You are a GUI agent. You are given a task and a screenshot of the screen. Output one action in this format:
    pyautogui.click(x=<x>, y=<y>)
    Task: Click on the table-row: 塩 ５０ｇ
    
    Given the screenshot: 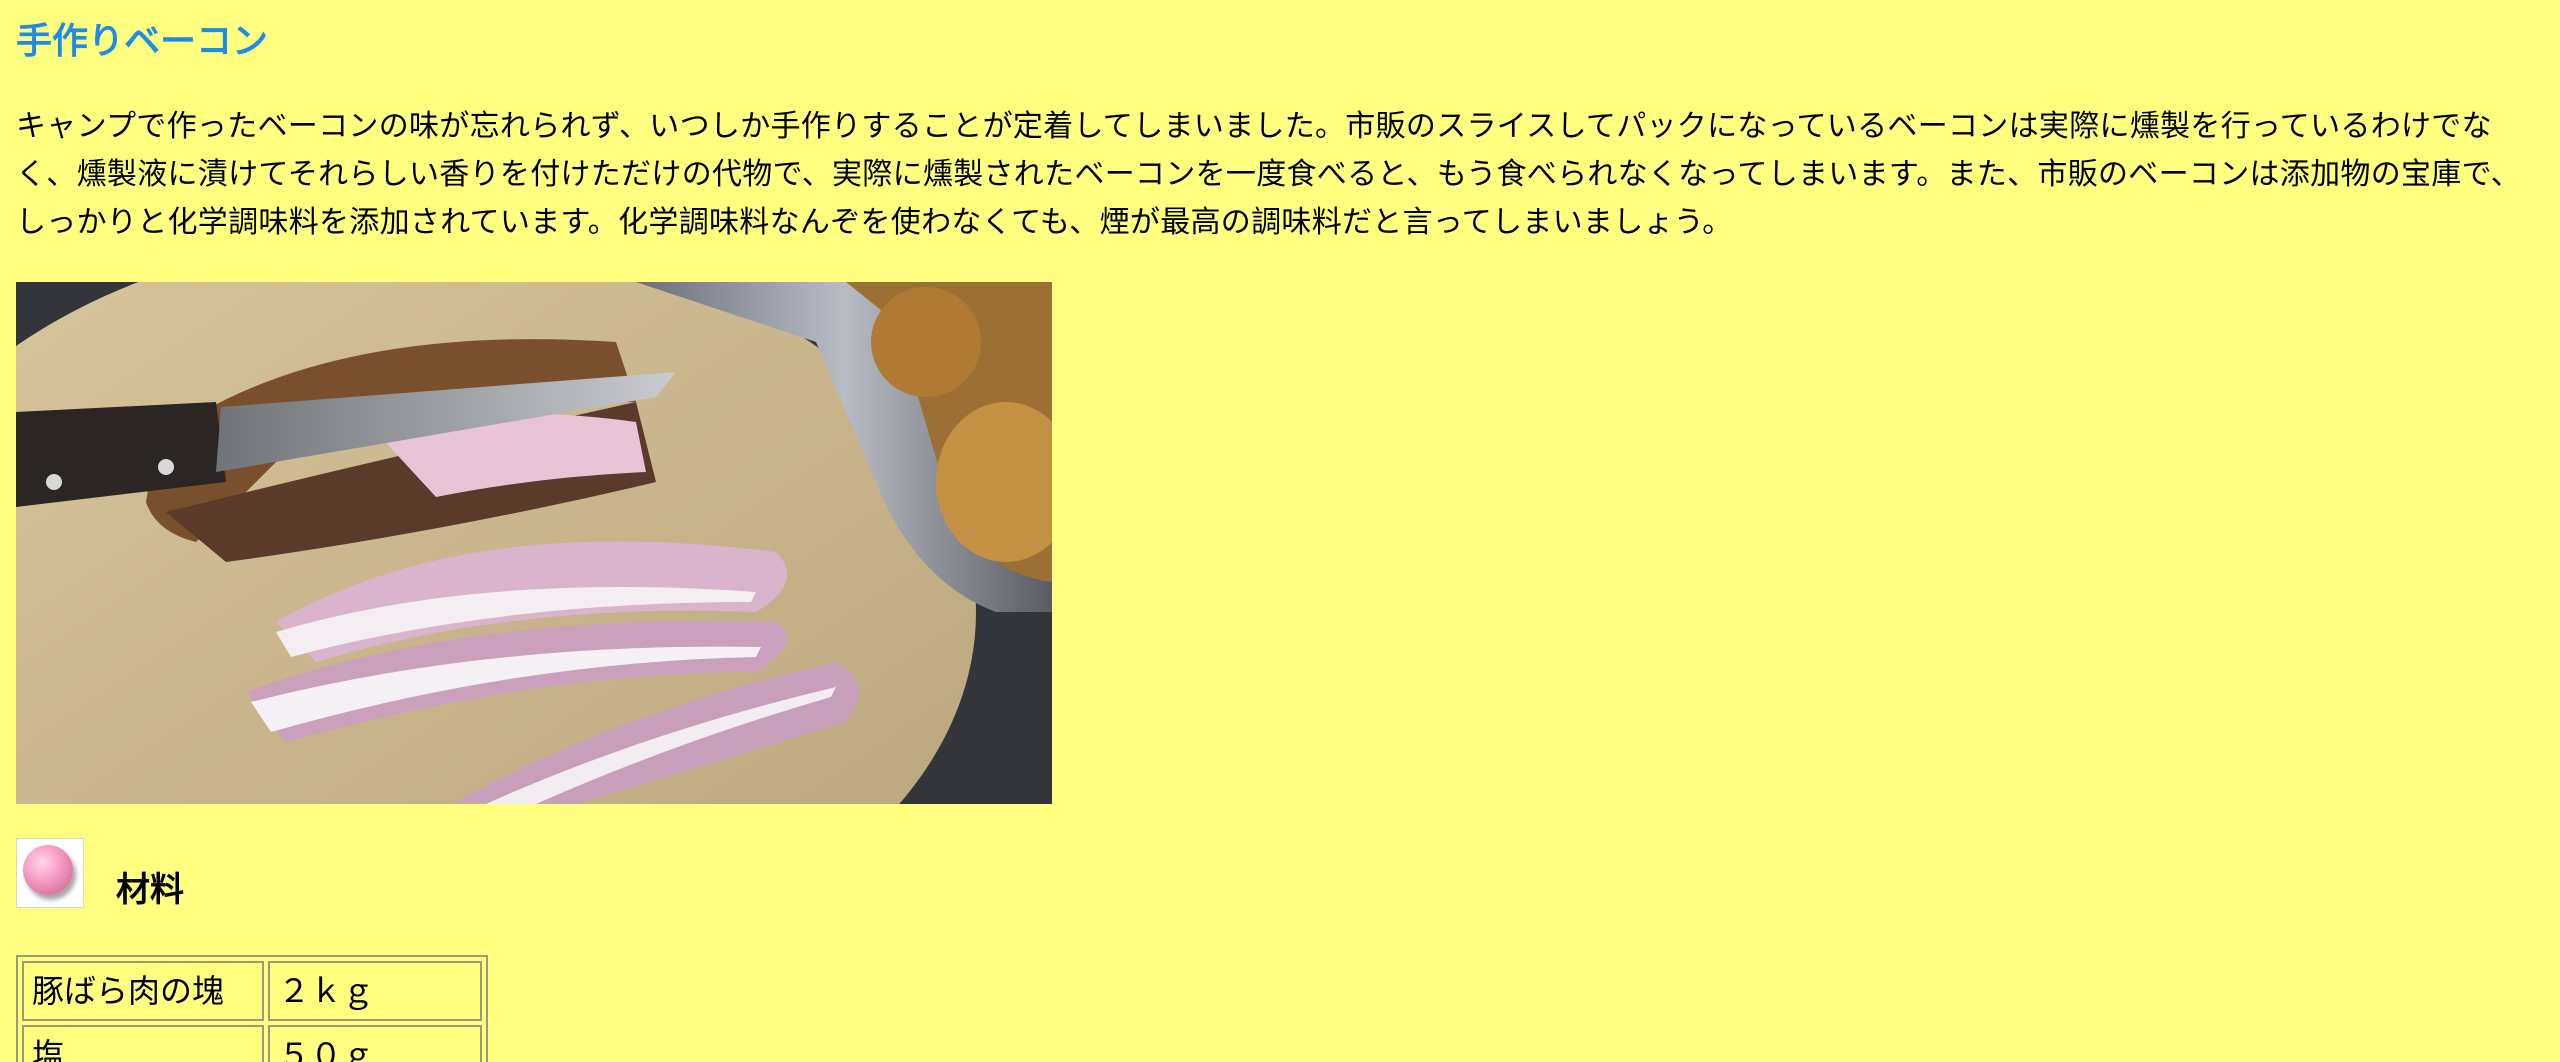 What is the action you would take?
    pyautogui.click(x=252, y=1043)
    